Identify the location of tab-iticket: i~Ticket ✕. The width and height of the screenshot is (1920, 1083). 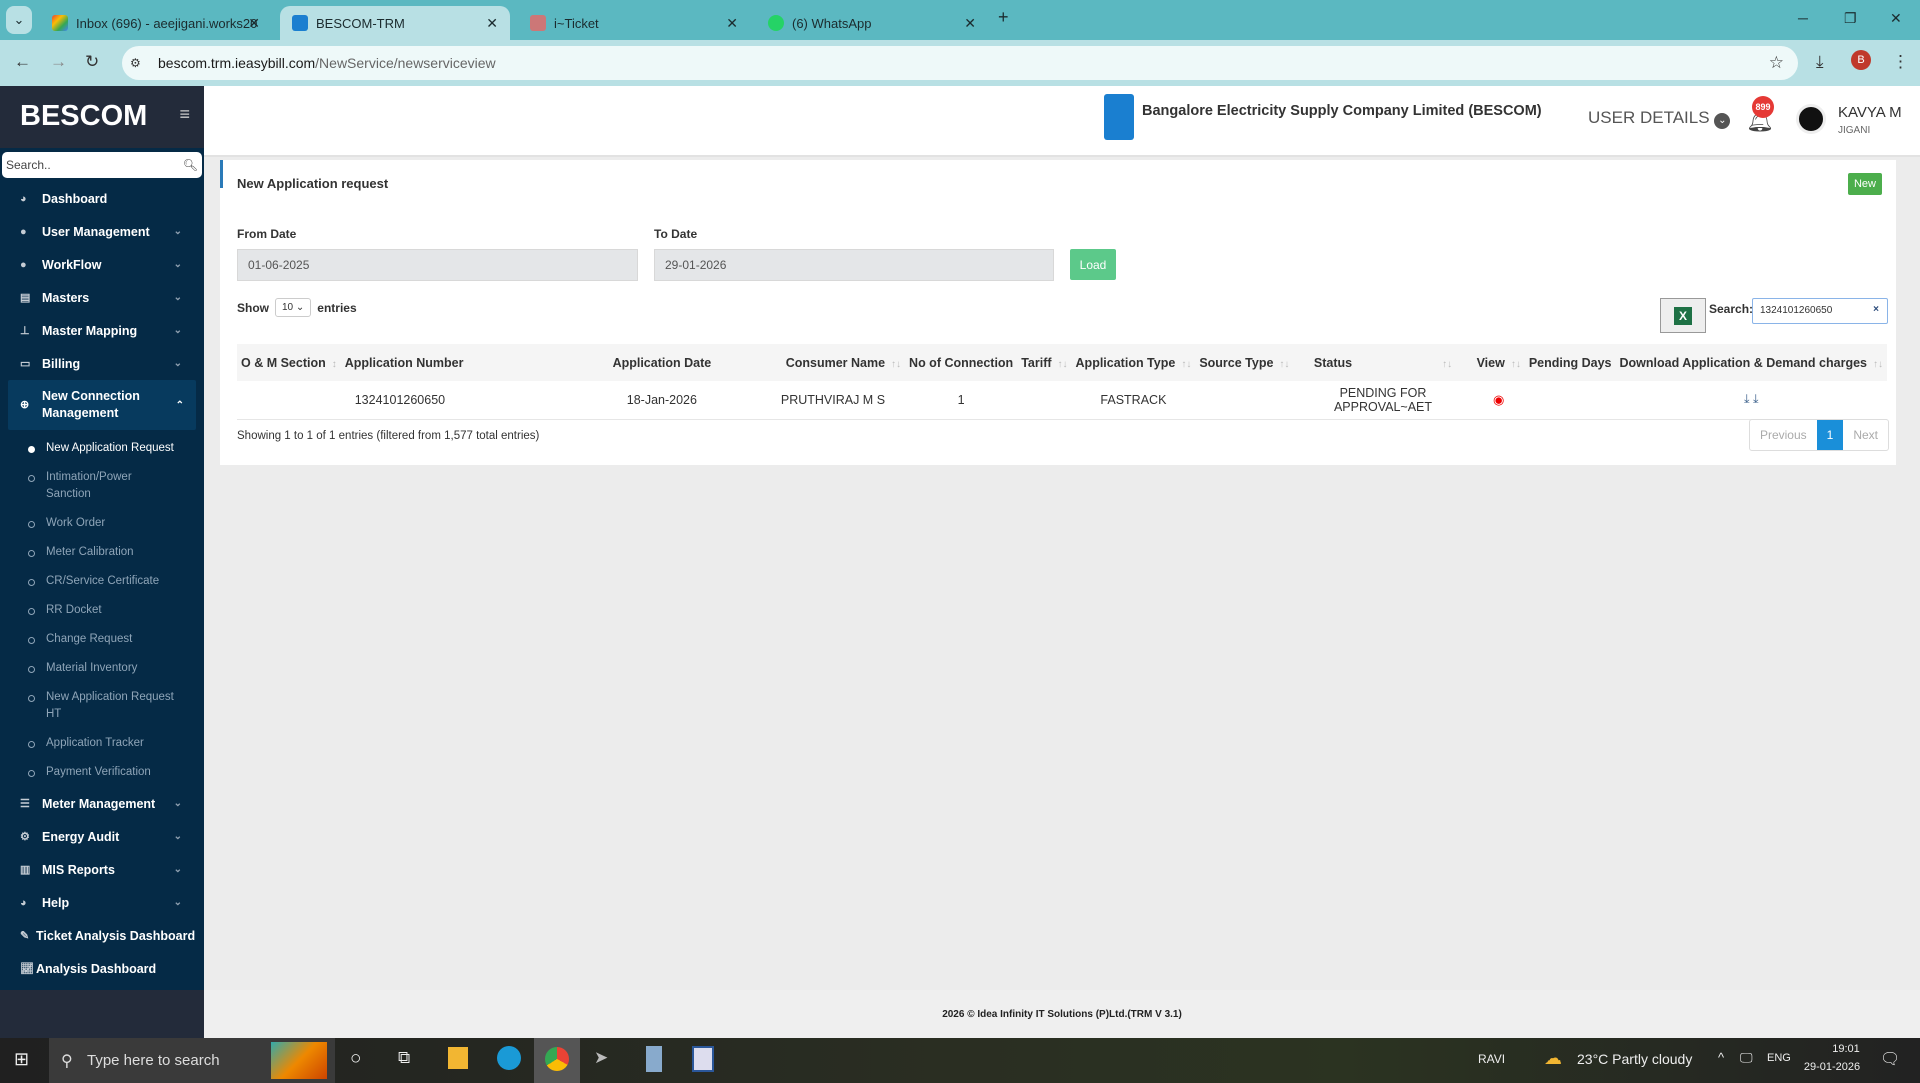
(634, 23).